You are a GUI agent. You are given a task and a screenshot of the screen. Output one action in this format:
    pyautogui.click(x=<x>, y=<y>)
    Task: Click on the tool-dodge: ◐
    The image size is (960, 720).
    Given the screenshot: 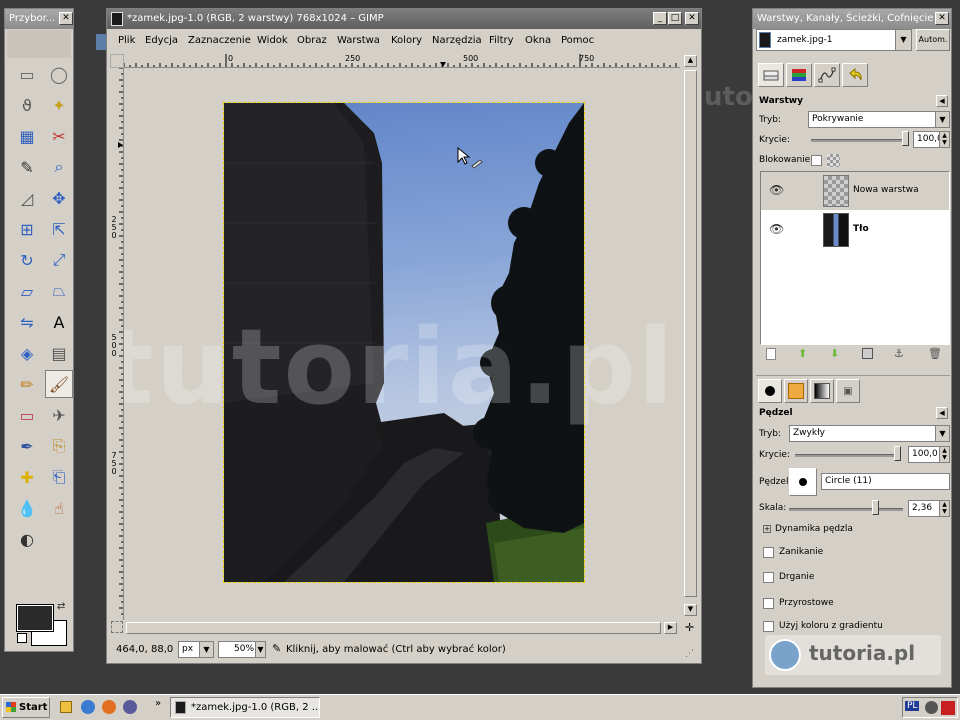 What is the action you would take?
    pyautogui.click(x=27, y=539)
    